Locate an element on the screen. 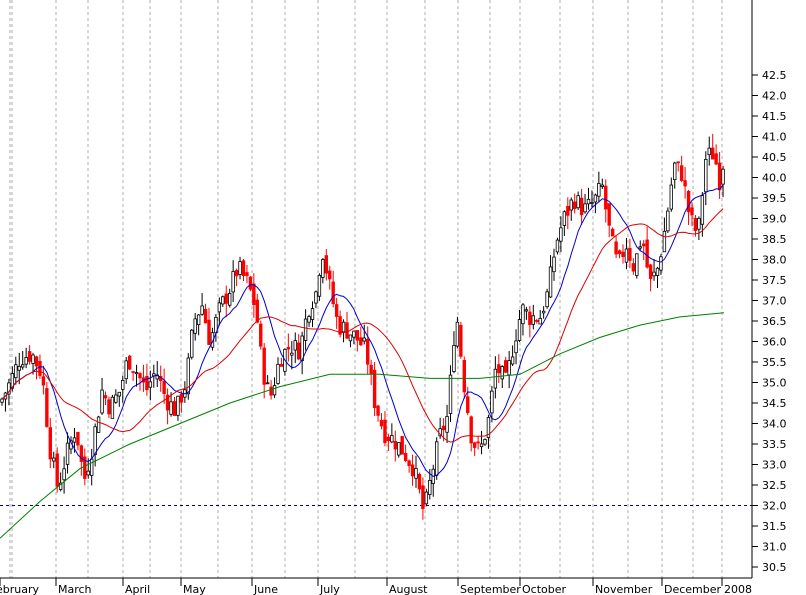  y-tick-label-12: 36.5 is located at coordinates (774, 321).